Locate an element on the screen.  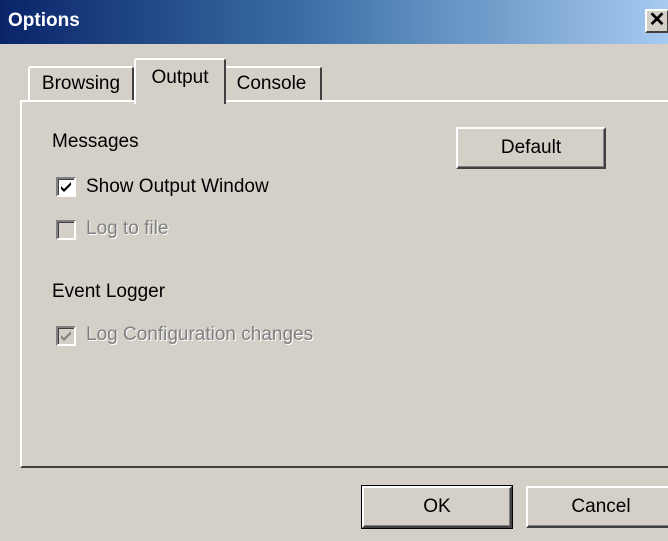
tab-browsing: Browsing is located at coordinates (81, 84).